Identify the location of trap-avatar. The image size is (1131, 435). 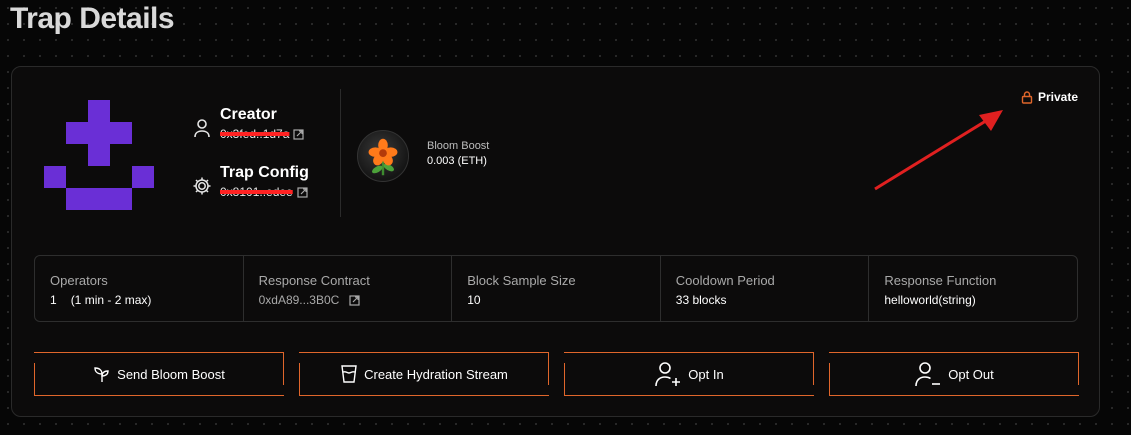
(99, 155).